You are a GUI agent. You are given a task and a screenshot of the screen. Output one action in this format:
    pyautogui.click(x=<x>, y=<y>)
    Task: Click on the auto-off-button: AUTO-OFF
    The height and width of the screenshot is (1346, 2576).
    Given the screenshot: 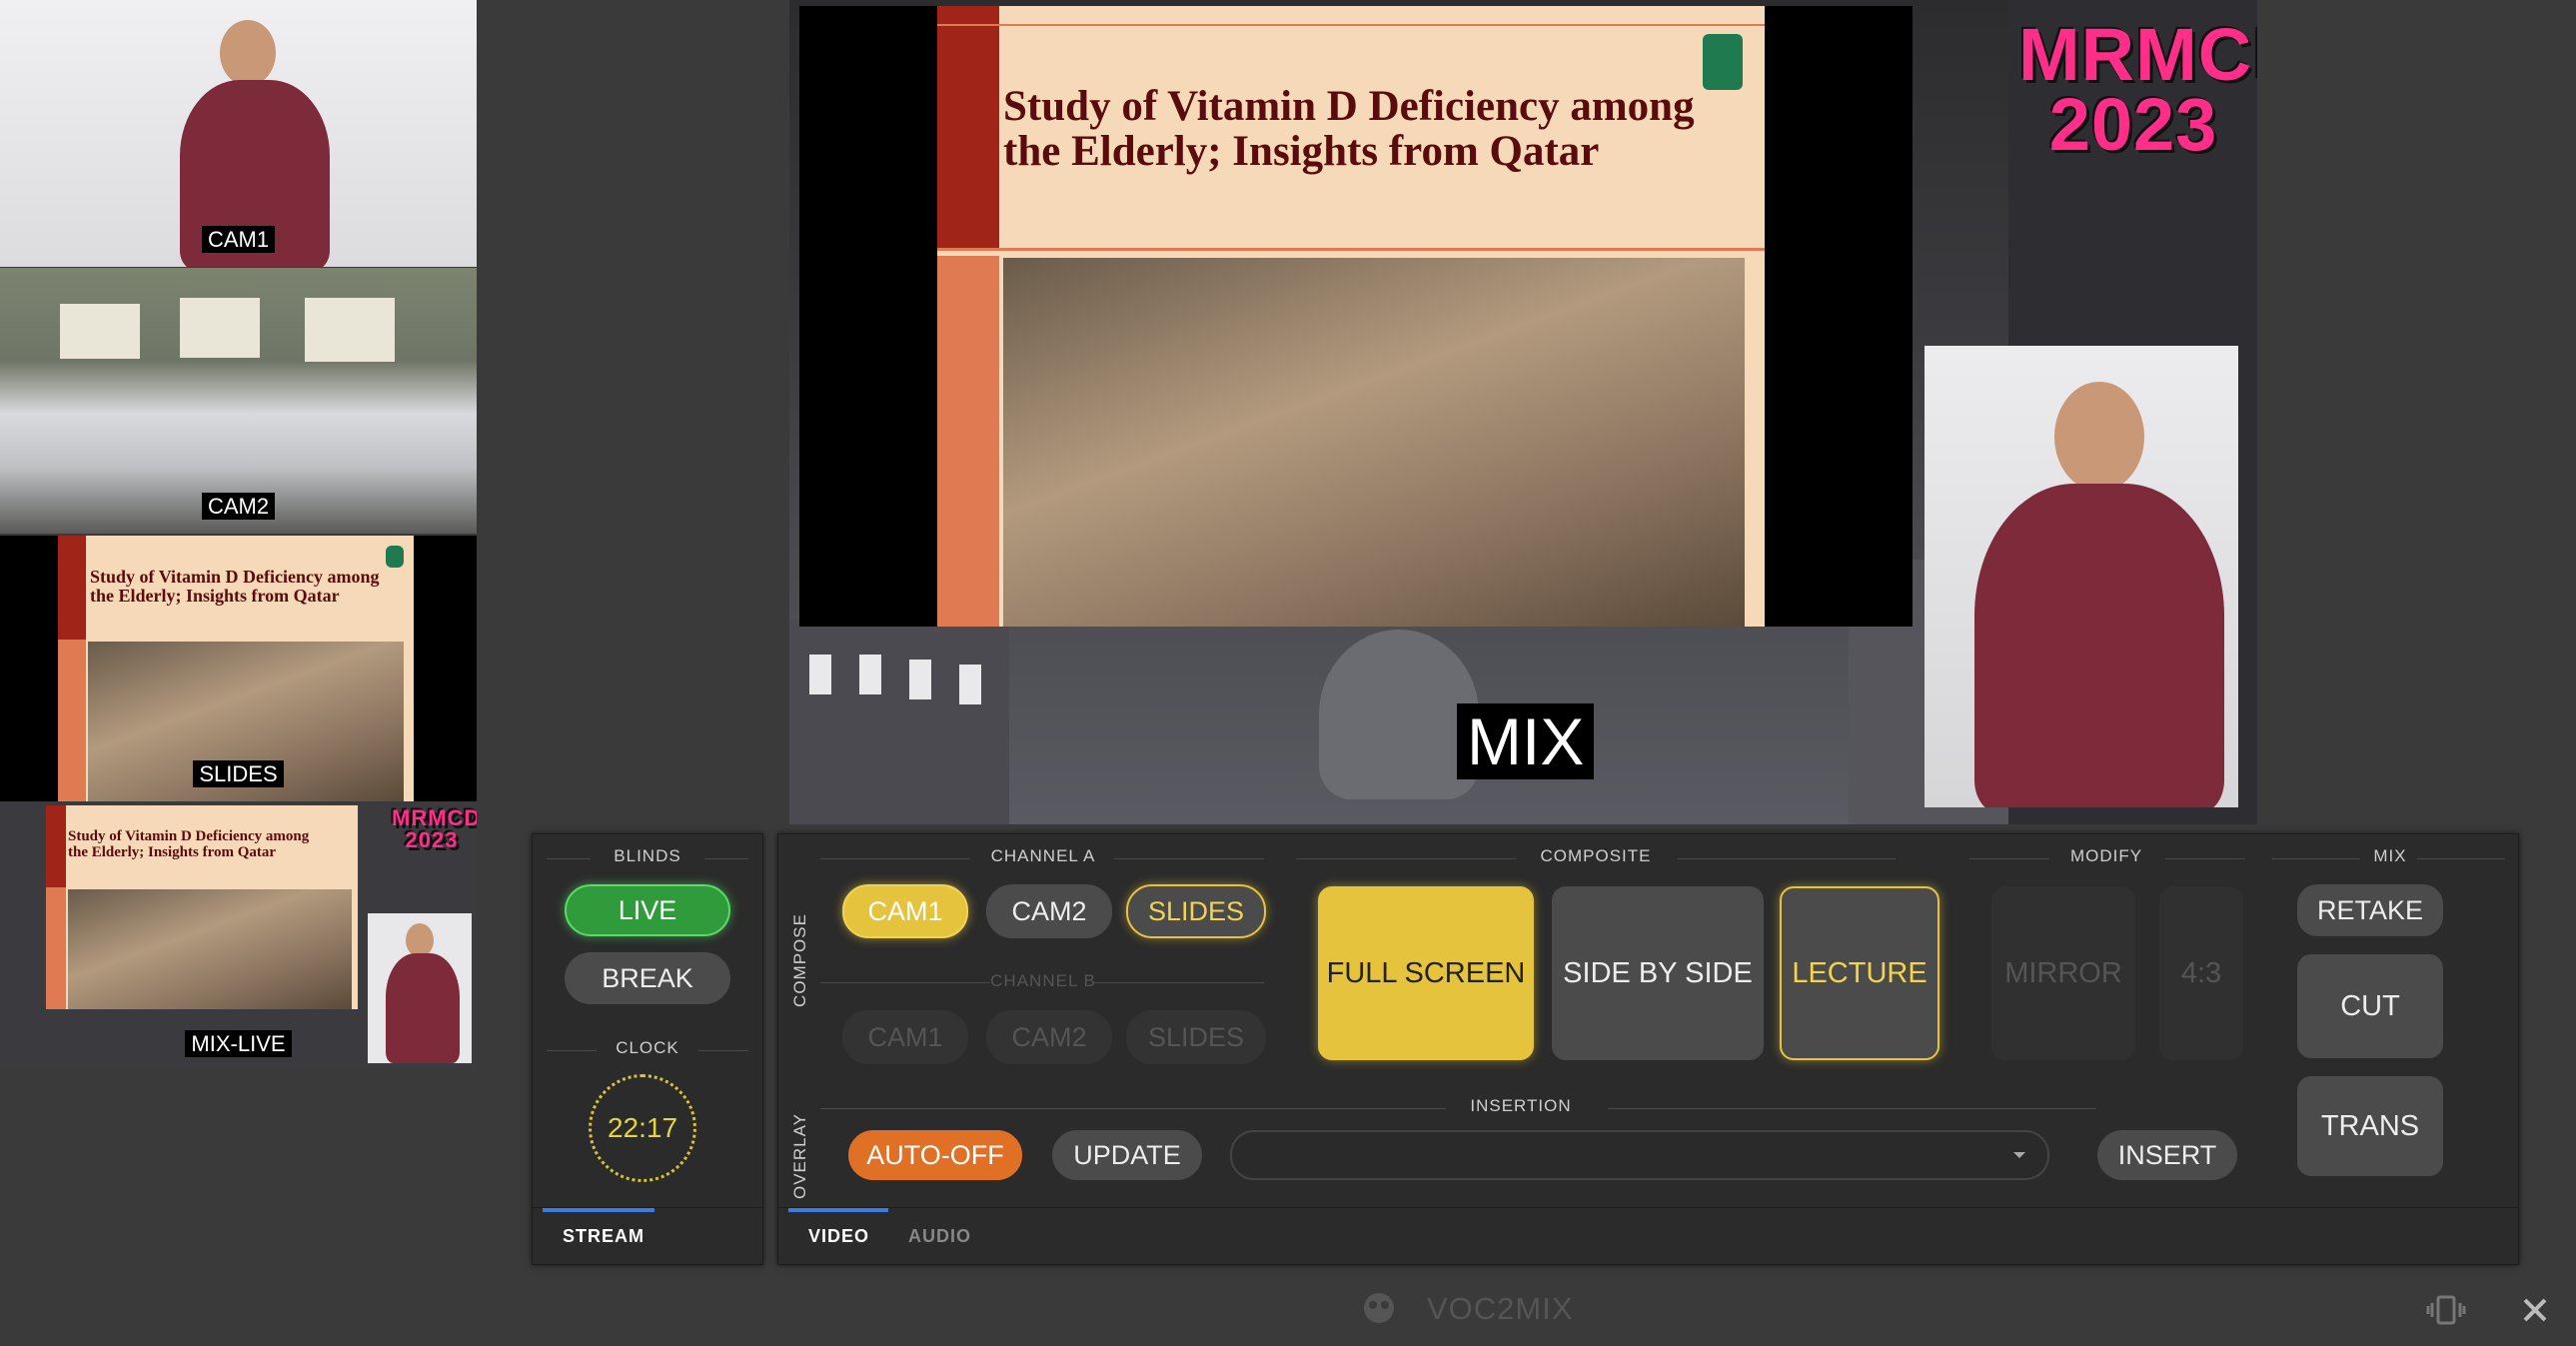 What is the action you would take?
    pyautogui.click(x=935, y=1155)
    